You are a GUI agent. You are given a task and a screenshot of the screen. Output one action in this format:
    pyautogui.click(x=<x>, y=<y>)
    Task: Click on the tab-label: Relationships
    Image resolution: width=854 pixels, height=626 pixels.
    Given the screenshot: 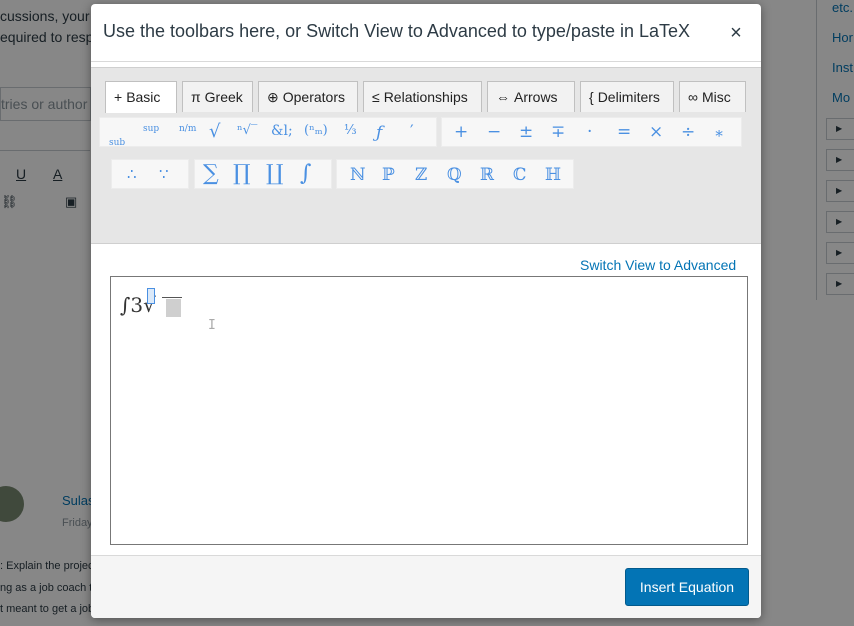 What is the action you would take?
    pyautogui.click(x=425, y=97)
    